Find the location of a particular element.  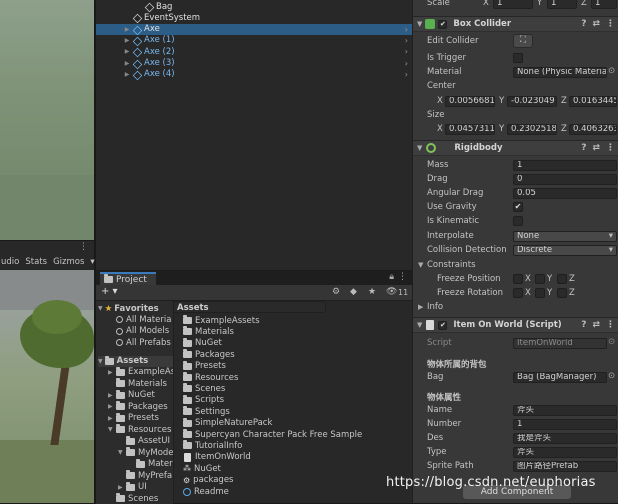

game-toolbar-item: udio is located at coordinates (10, 262).